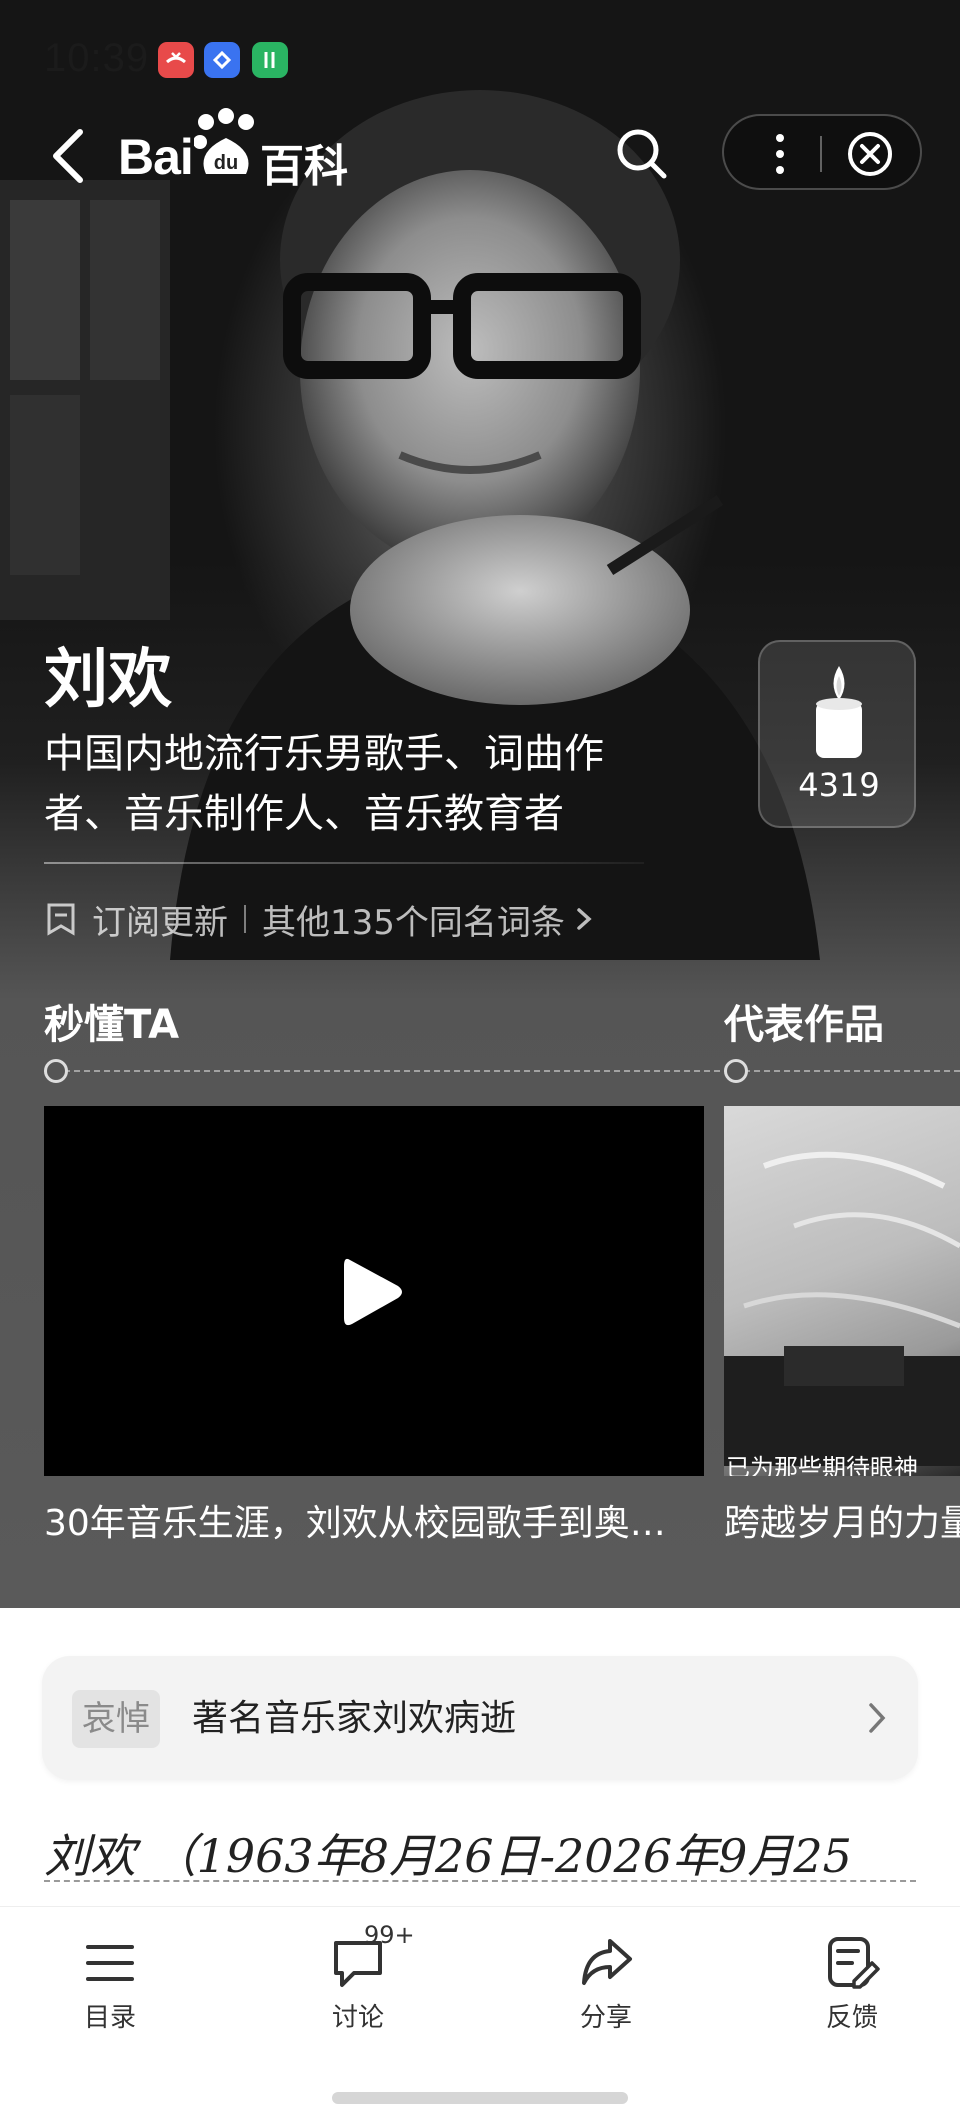  Describe the element at coordinates (605, 2018) in the screenshot. I see `tab-share-label: 分享` at that location.